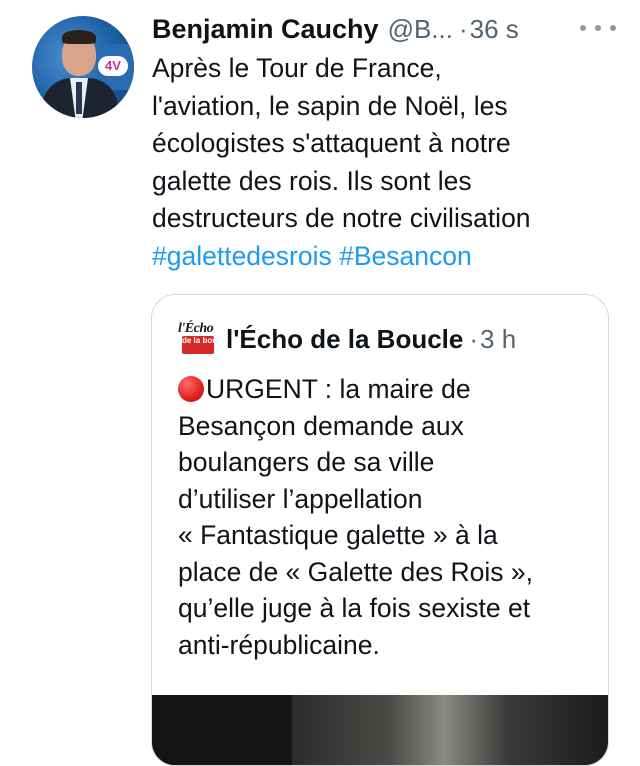 This screenshot has width=640, height=766. I want to click on media-dark-region, so click(222, 730).